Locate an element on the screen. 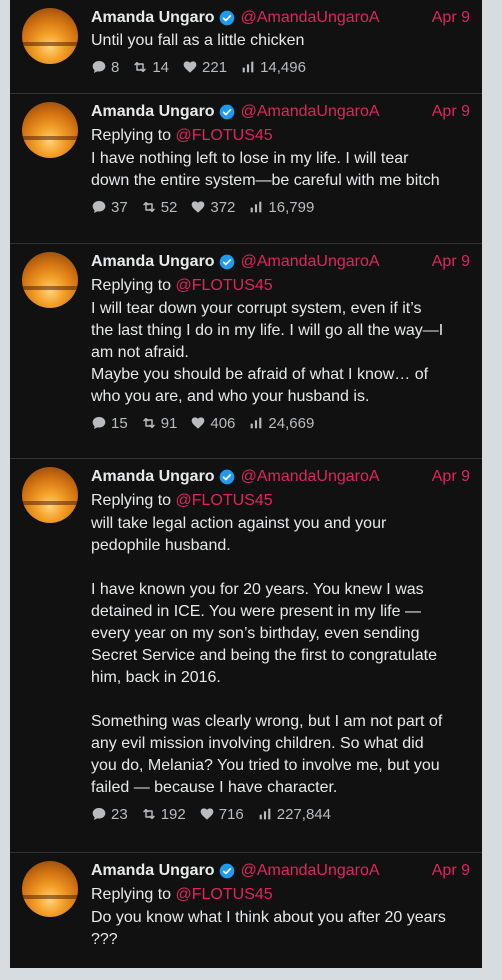 This screenshot has height=980, width=502. reply-count: 23 is located at coordinates (119, 814).